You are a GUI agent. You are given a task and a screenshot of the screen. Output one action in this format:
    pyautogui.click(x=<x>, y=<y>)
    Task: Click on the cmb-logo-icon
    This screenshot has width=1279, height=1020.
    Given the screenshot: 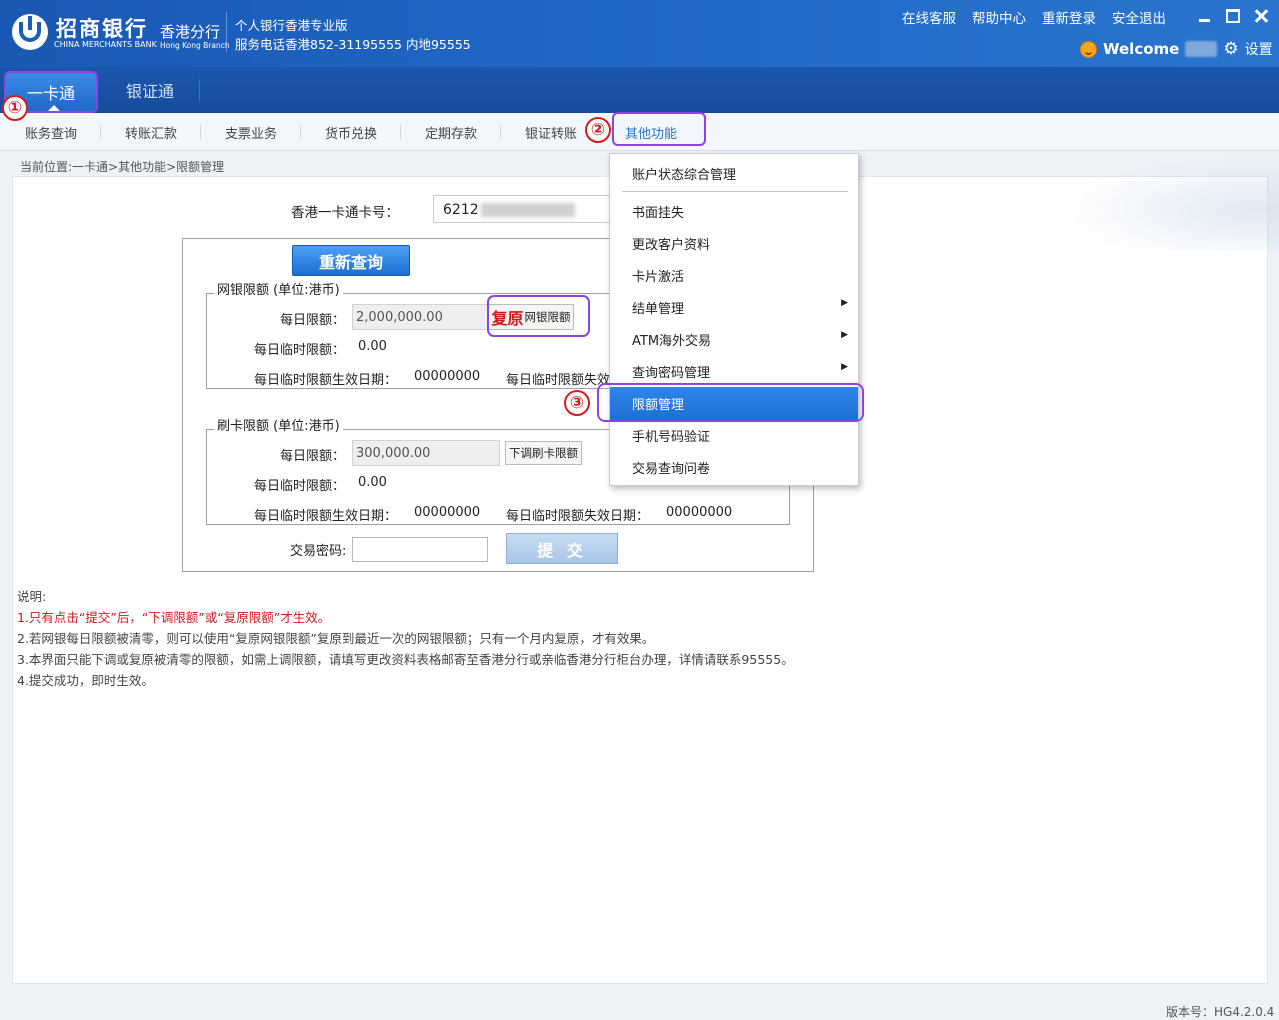 What is the action you would take?
    pyautogui.click(x=30, y=32)
    